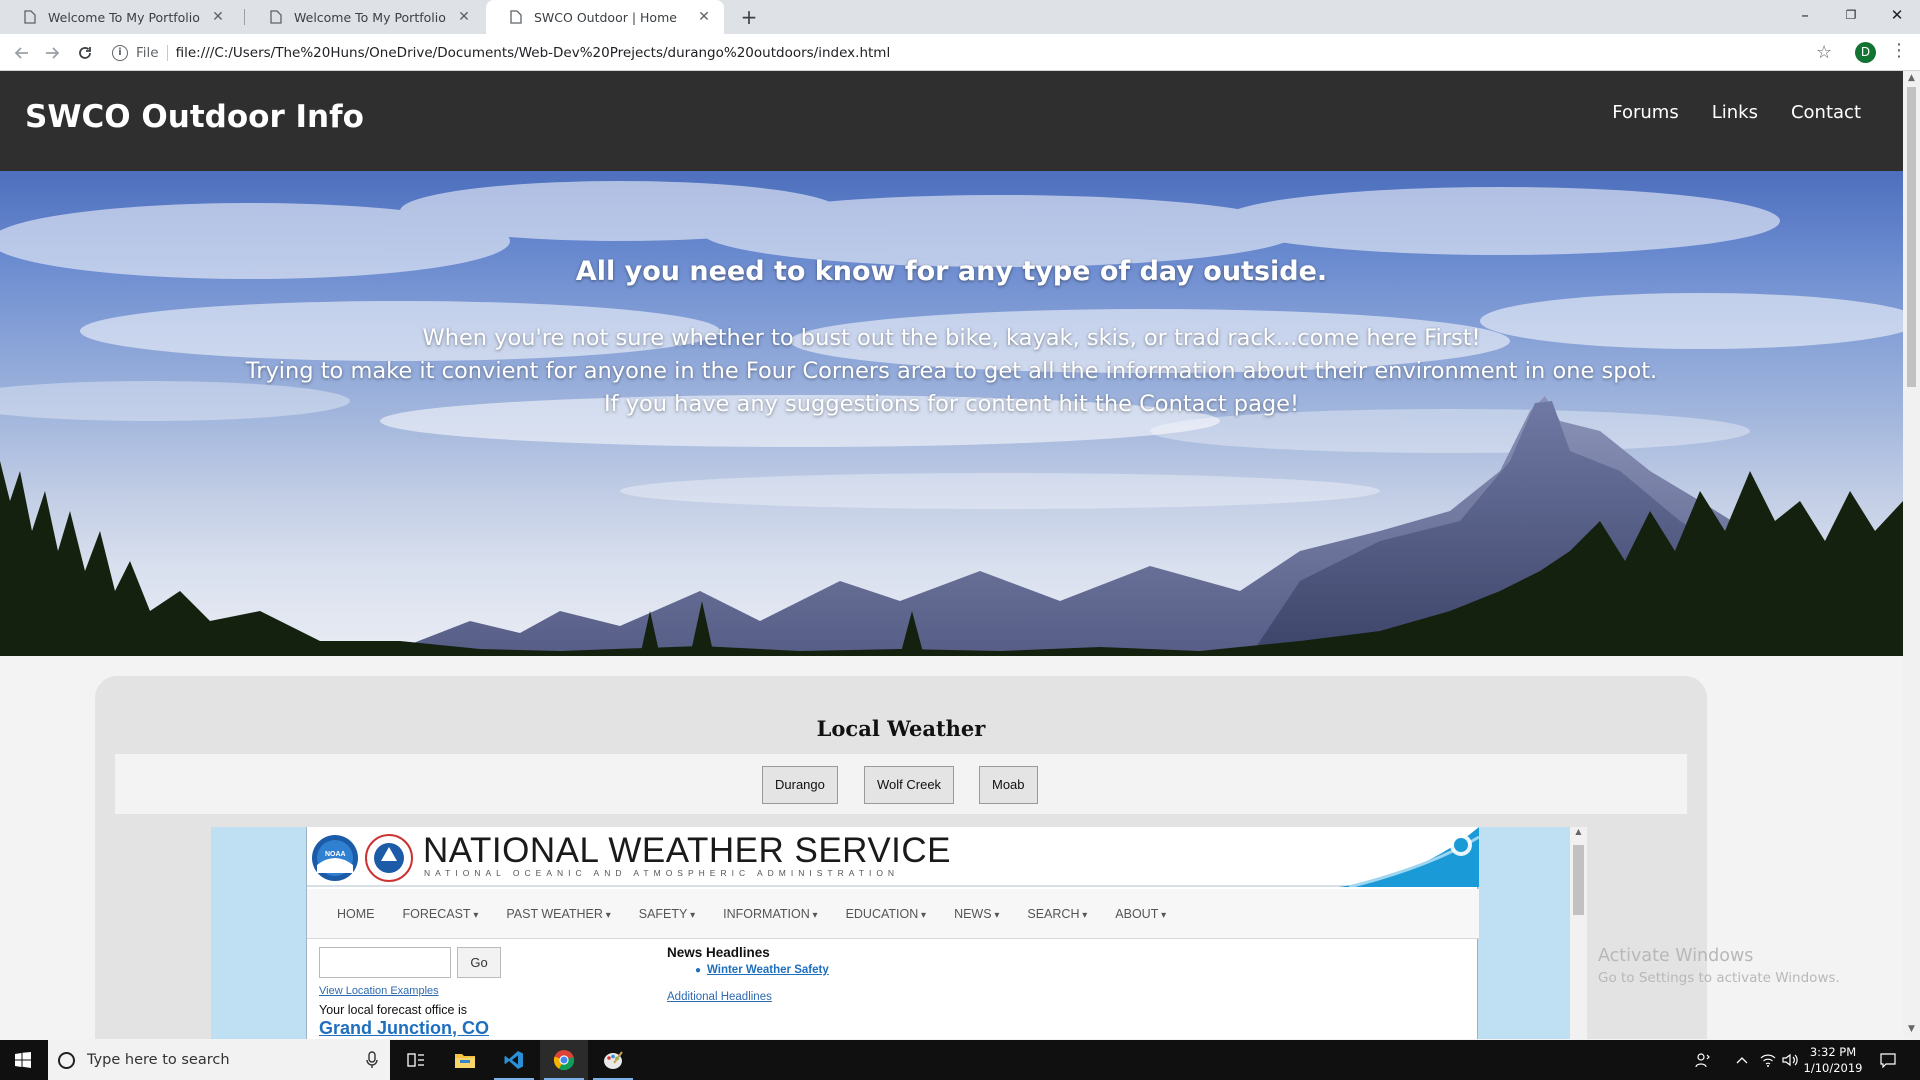 Image resolution: width=1920 pixels, height=1080 pixels. What do you see at coordinates (687, 850) in the screenshot?
I see `nws-title: NATIONAL WEATHER SERVICE` at bounding box center [687, 850].